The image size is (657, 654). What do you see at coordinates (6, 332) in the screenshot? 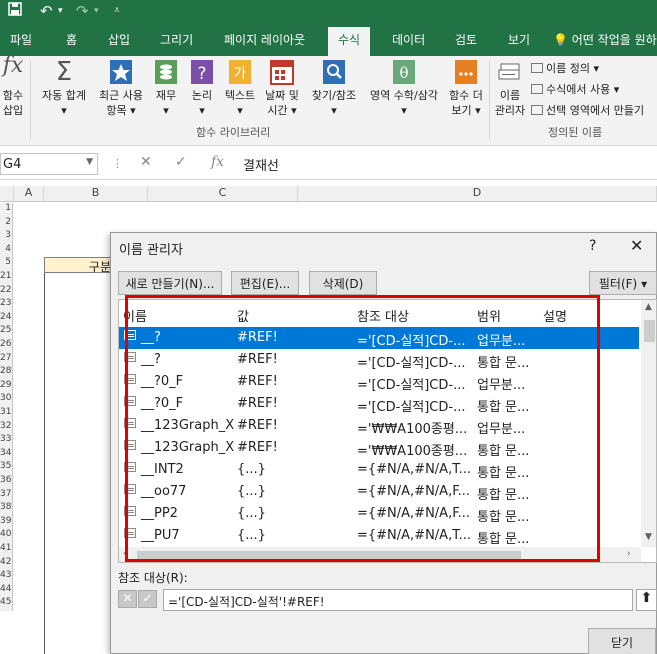
I see `row-header: 25` at bounding box center [6, 332].